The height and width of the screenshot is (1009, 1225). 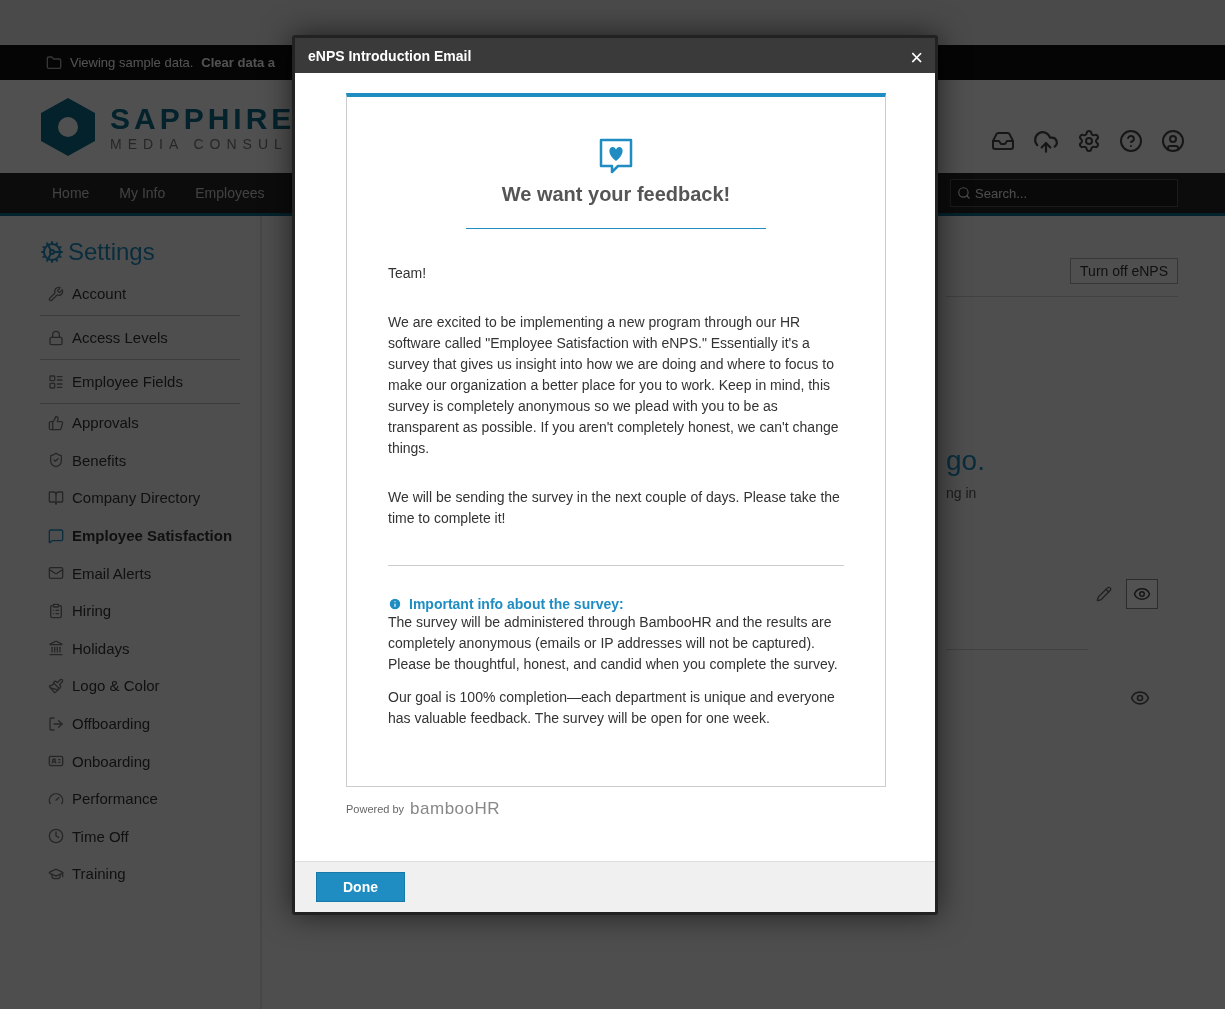 What do you see at coordinates (1046, 141) in the screenshot?
I see `cloud-upload-icon` at bounding box center [1046, 141].